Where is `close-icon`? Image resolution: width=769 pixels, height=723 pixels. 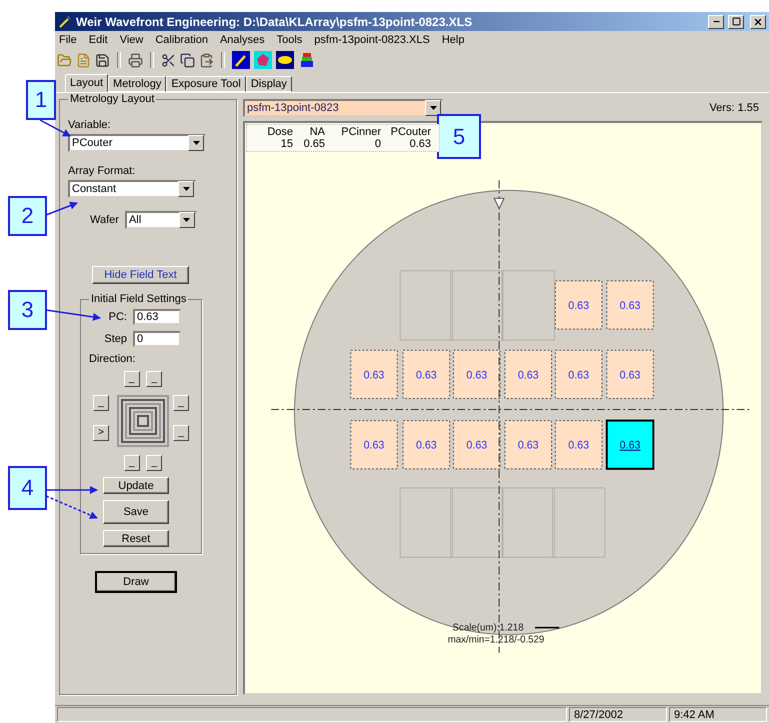 close-icon is located at coordinates (758, 21).